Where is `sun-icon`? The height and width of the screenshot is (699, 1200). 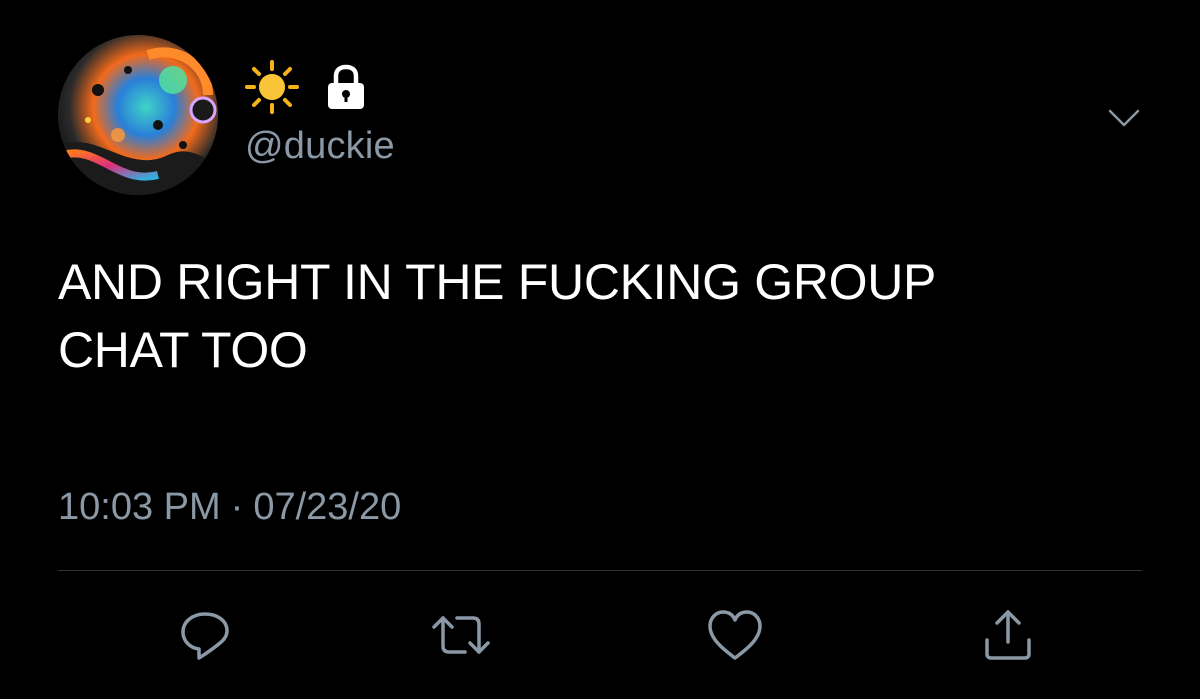
sun-icon is located at coordinates (272, 87).